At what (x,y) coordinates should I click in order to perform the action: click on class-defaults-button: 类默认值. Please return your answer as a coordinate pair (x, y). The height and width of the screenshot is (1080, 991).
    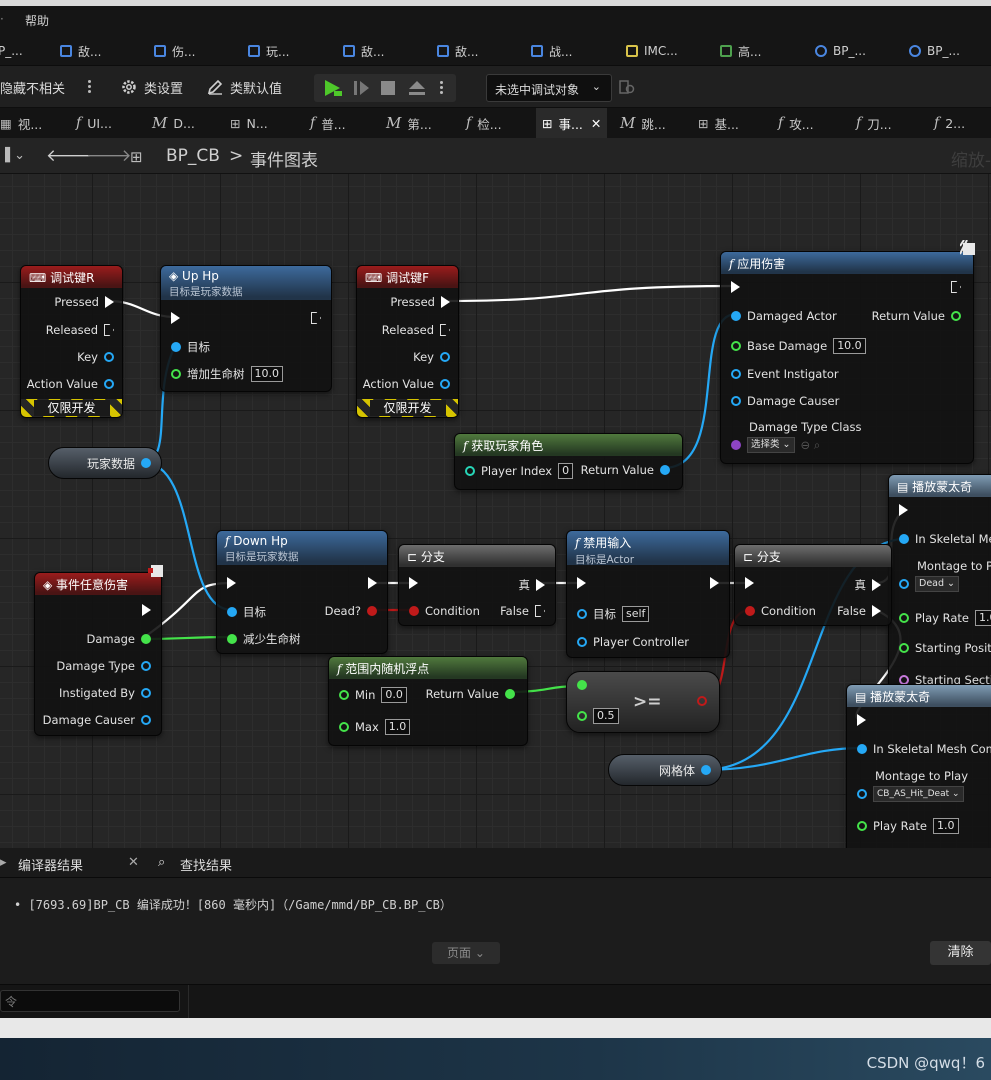
    Looking at the image, I should click on (244, 87).